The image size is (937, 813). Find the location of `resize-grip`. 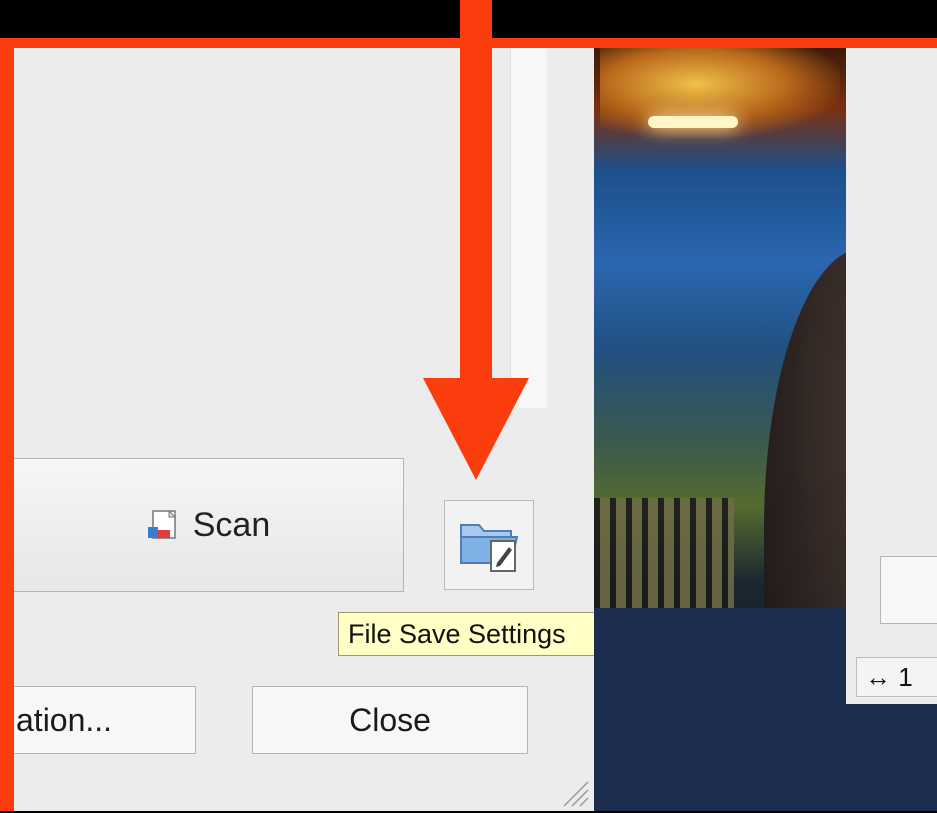

resize-grip is located at coordinates (575, 793).